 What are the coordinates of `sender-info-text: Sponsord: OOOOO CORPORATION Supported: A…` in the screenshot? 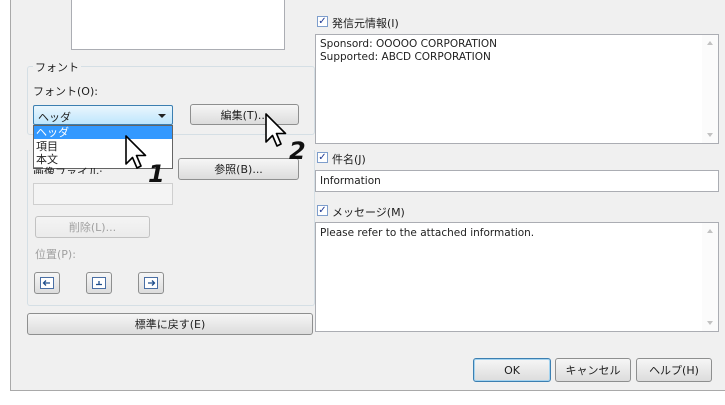 It's located at (408, 50).